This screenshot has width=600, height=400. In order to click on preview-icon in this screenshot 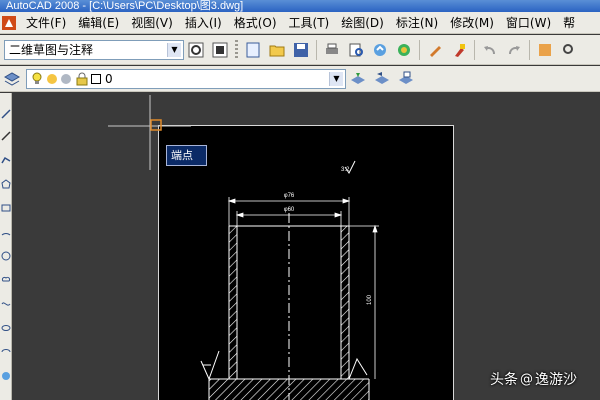, I will do `click(356, 49)`.